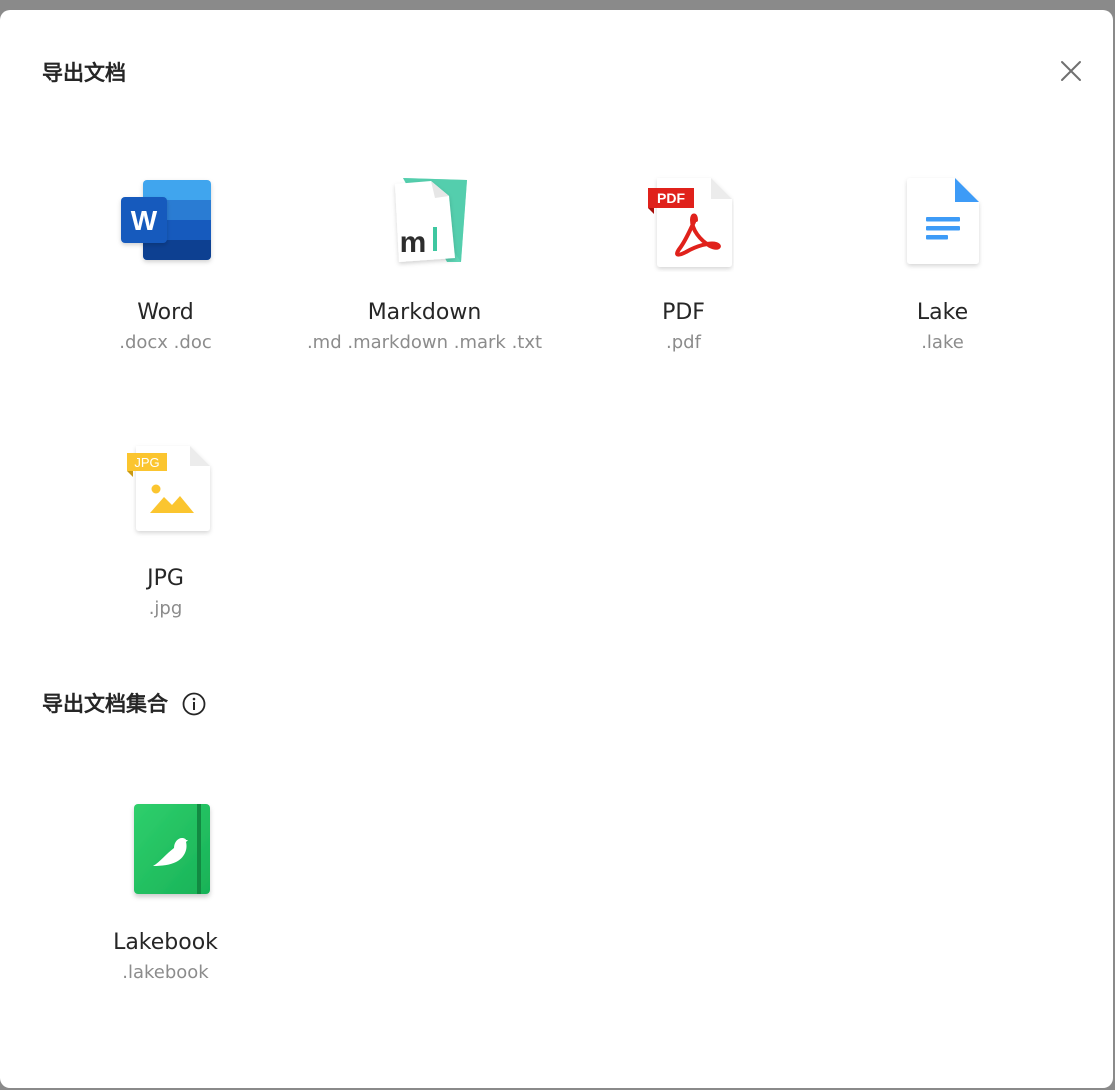 The width and height of the screenshot is (1115, 1090). Describe the element at coordinates (683, 342) in the screenshot. I see `option-extensions: .pdf` at that location.